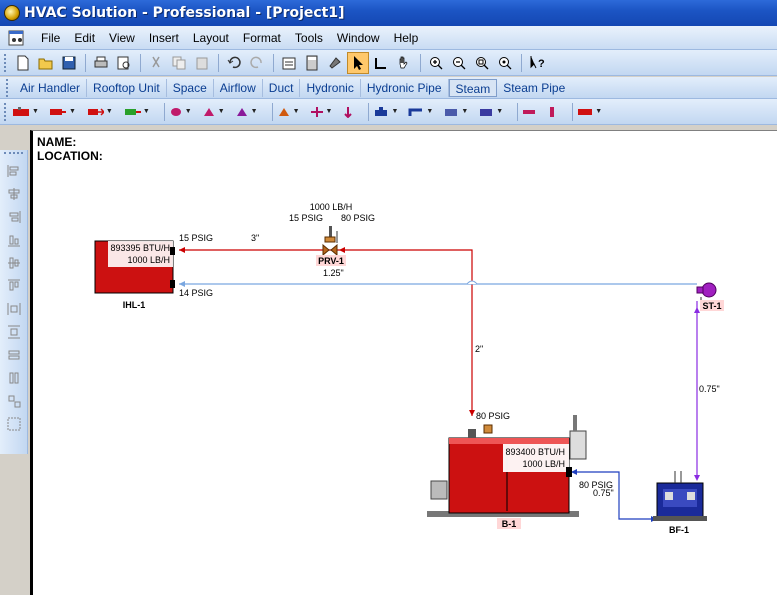  I want to click on tab-hydronic-pipe: Hydronic Pipe, so click(405, 87).